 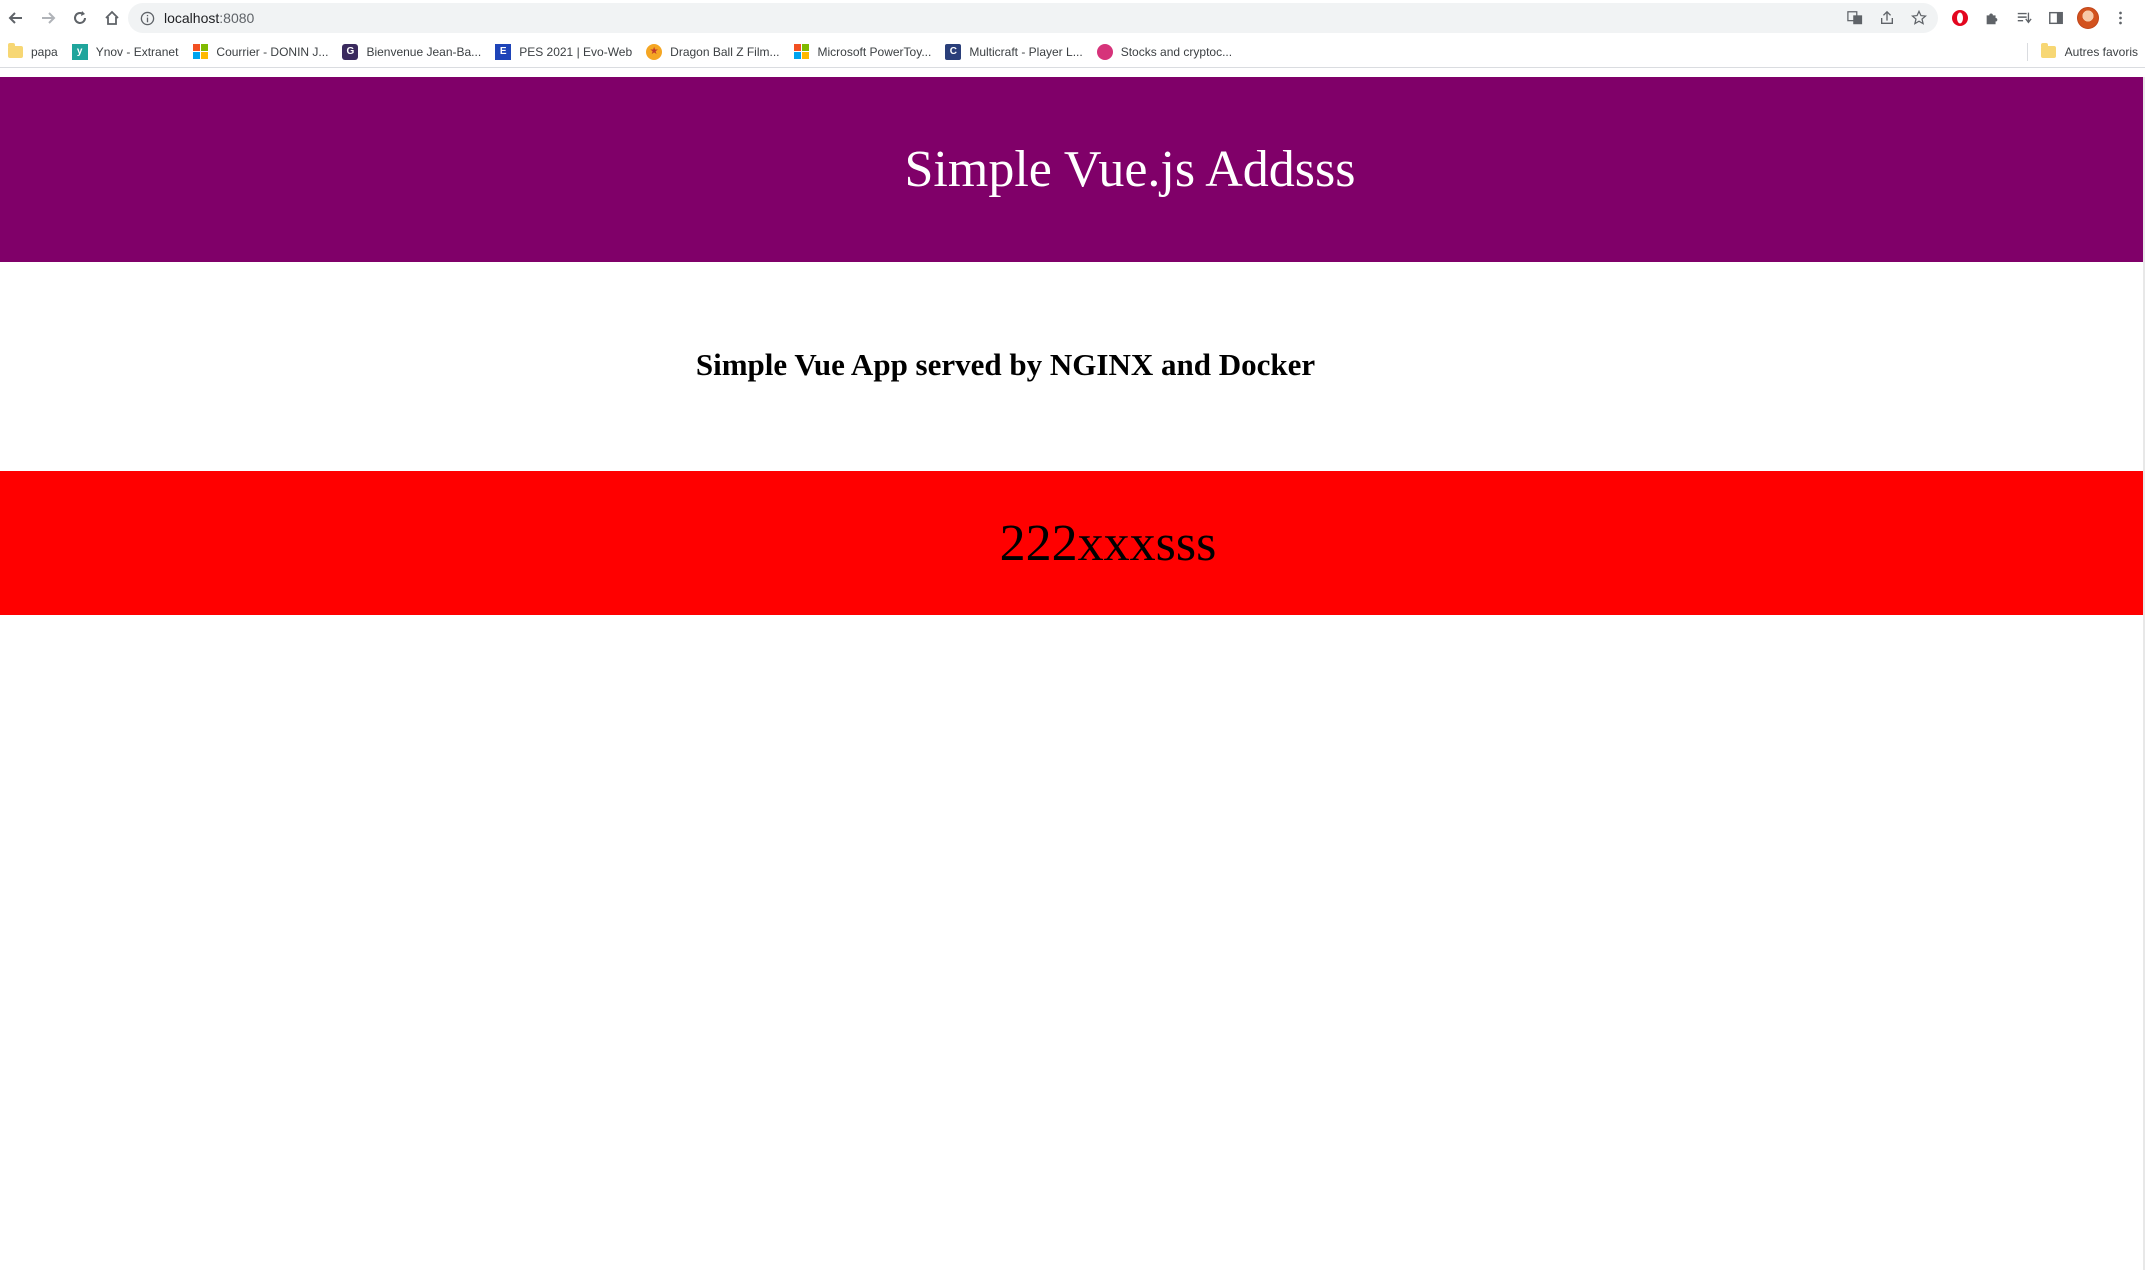 I want to click on extensions-puzzle-icon, so click(x=1992, y=18).